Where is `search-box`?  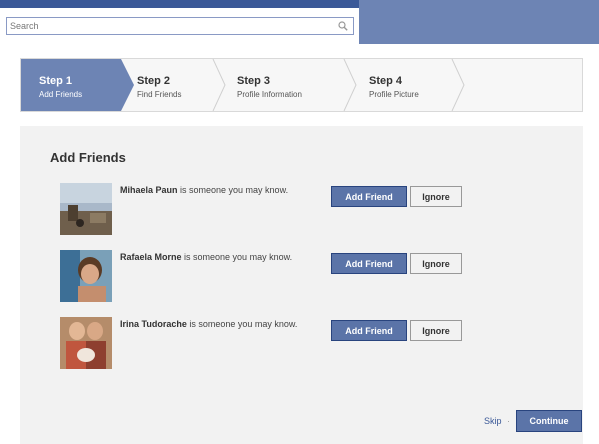
search-box is located at coordinates (180, 26).